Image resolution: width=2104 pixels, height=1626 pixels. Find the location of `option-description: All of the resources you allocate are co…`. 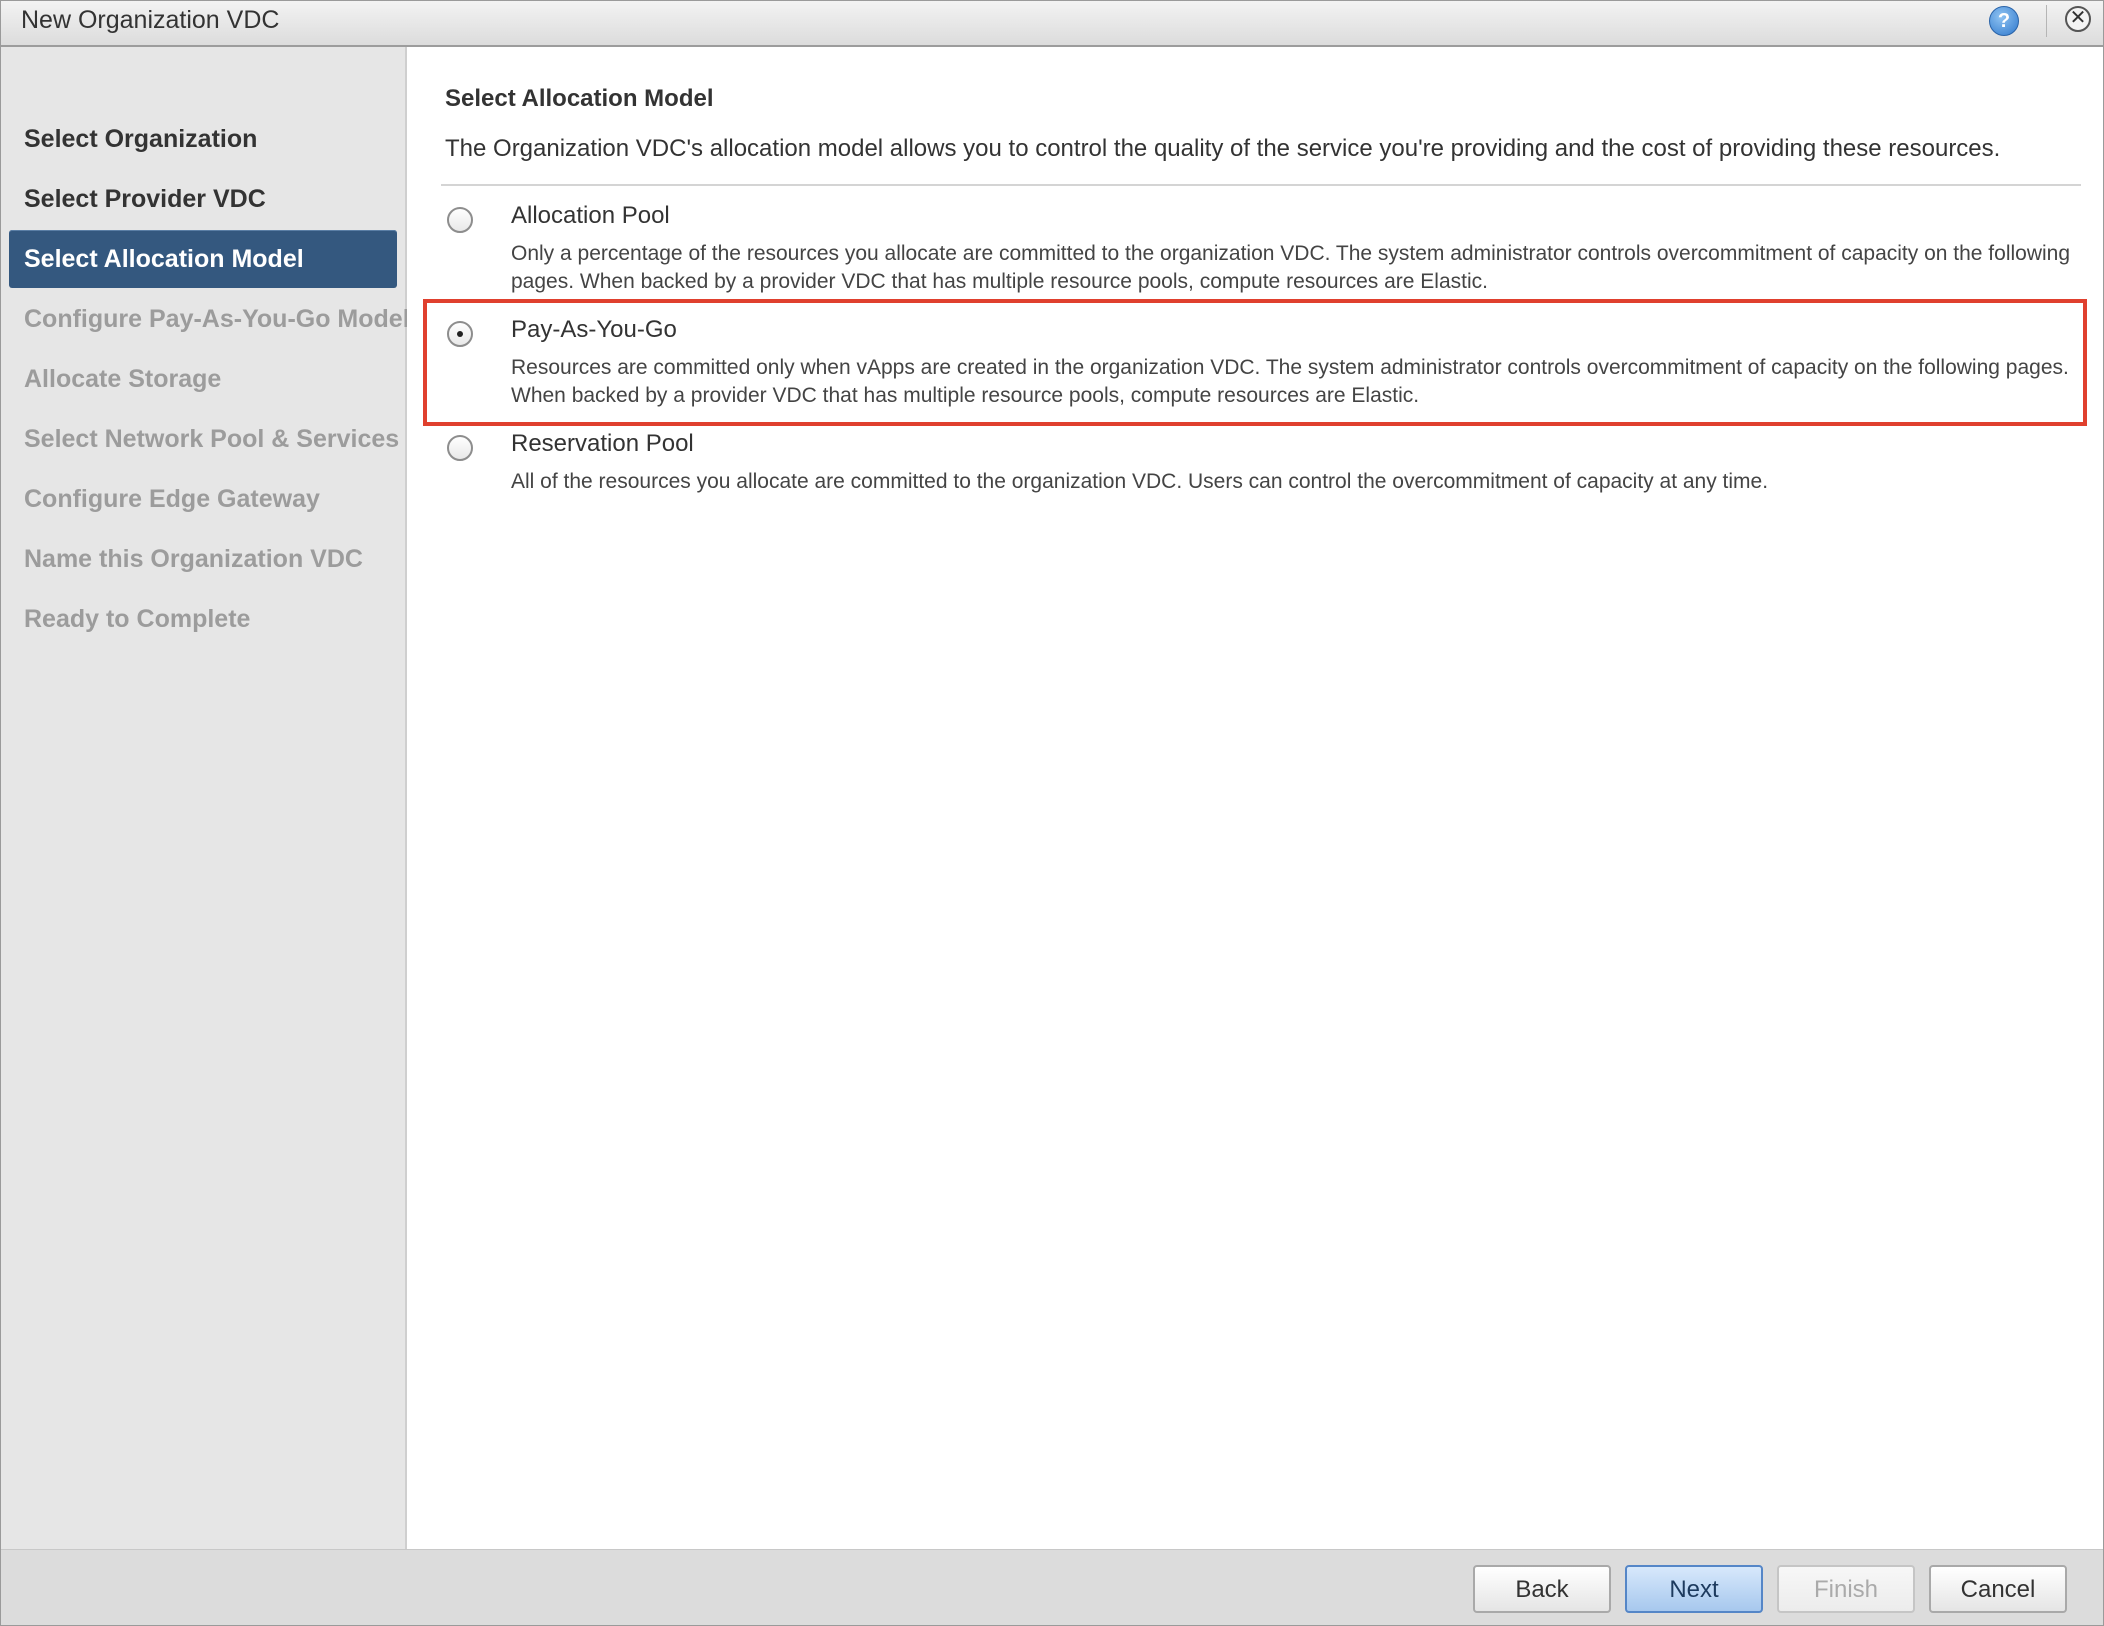

option-description: All of the resources you allocate are co… is located at coordinates (1140, 481).